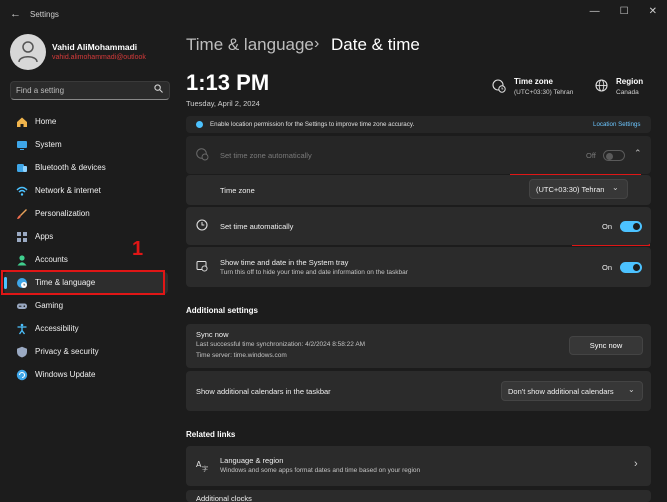  I want to click on info-icon, so click(199, 124).